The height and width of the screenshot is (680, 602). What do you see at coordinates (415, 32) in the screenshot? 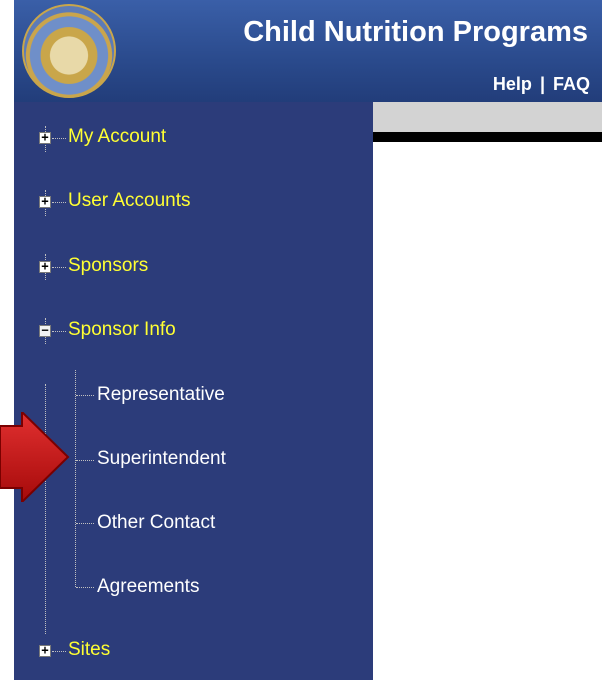
I see `app-title: Child Nutrition Programs` at bounding box center [415, 32].